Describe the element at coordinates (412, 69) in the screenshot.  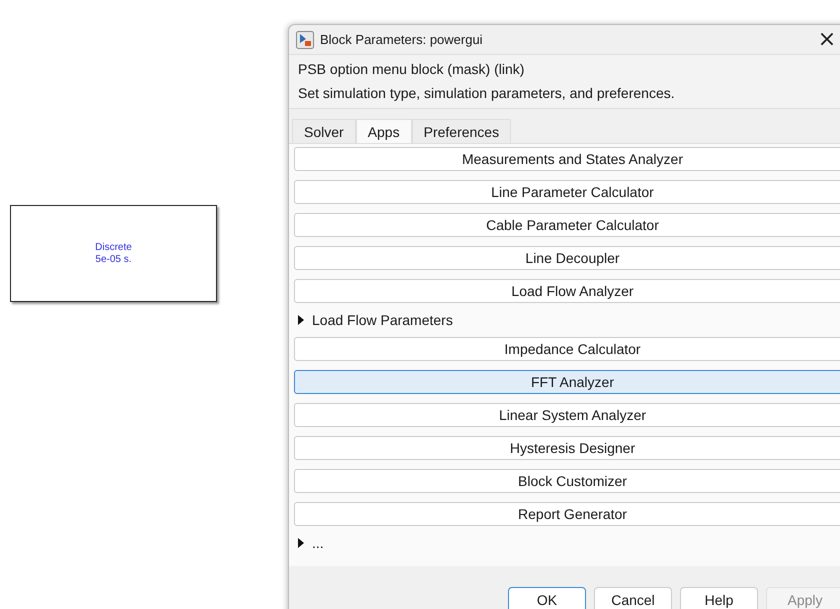
I see `mask-heading: PSB option menu block (mask) (link)` at that location.